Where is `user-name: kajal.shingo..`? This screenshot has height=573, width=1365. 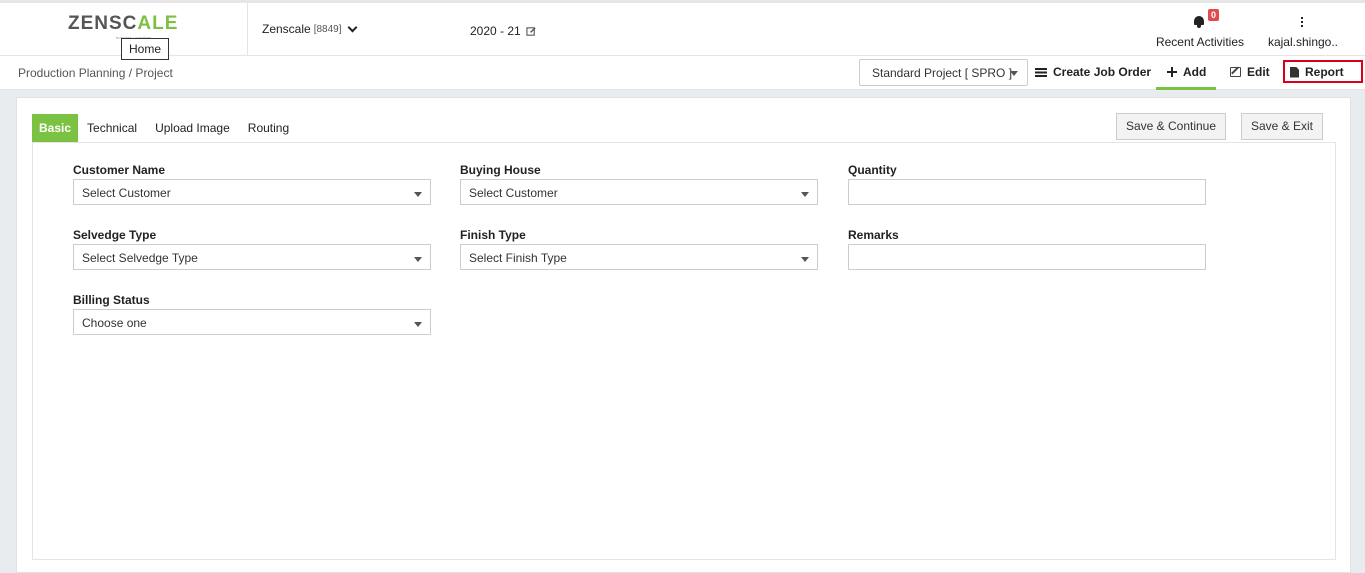
user-name: kajal.shingo.. is located at coordinates (1303, 42).